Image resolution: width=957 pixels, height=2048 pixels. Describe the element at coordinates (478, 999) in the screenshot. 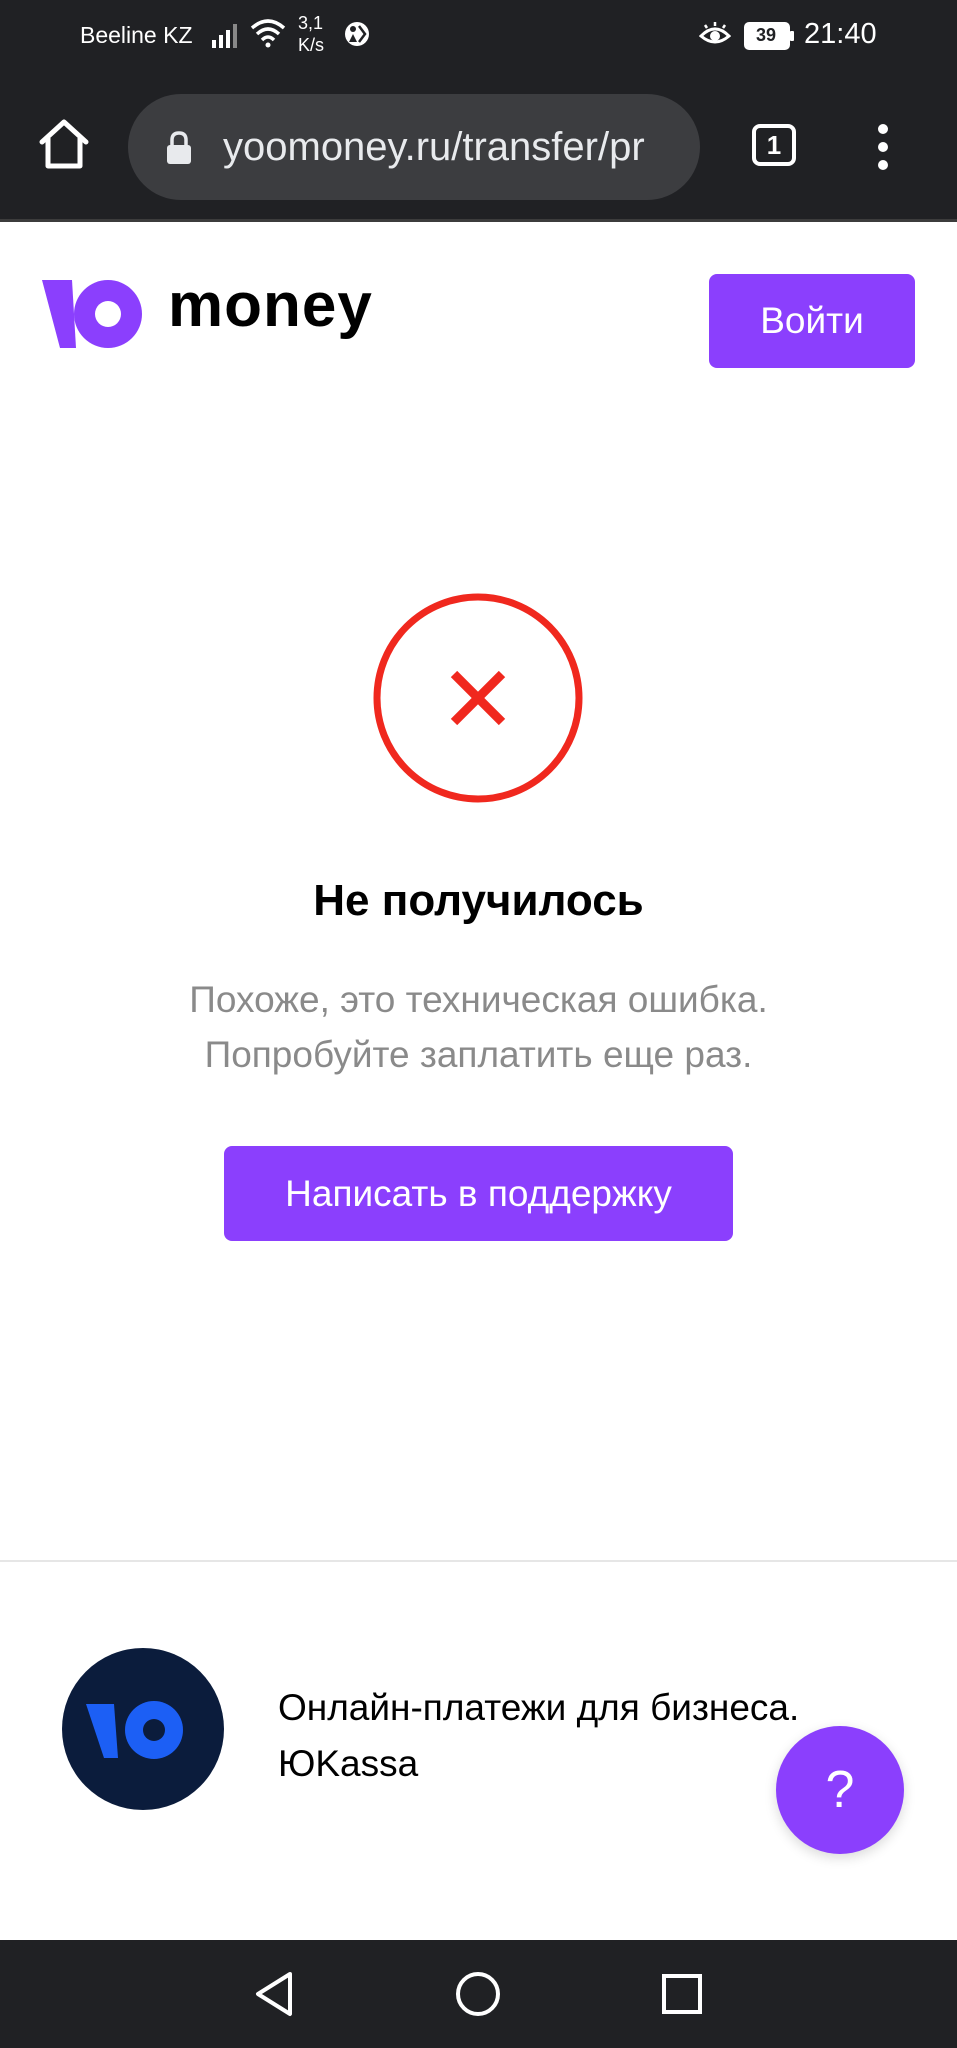

I see `error-description-line-1: Похоже, это техническая ошибка.` at that location.